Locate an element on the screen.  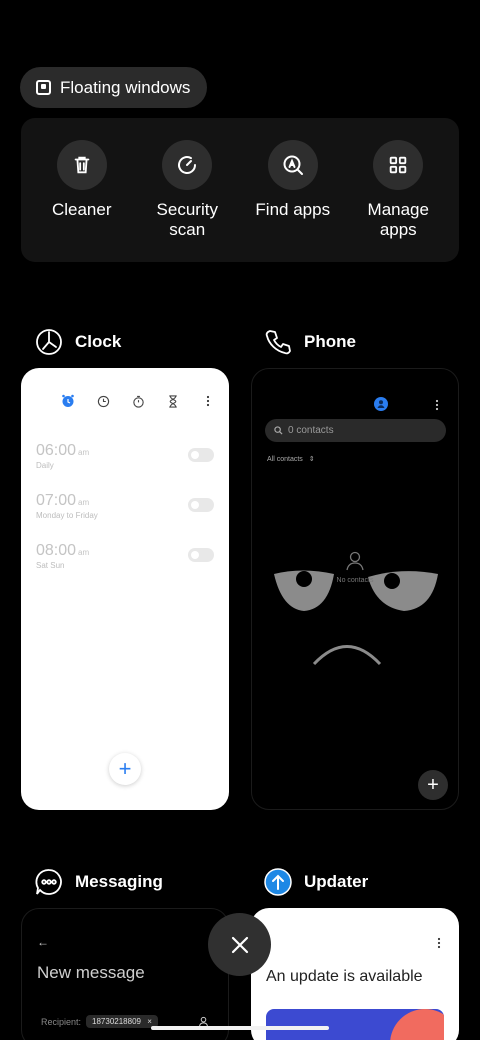
messaging-app-name: Messaging is located at coordinates (119, 881).